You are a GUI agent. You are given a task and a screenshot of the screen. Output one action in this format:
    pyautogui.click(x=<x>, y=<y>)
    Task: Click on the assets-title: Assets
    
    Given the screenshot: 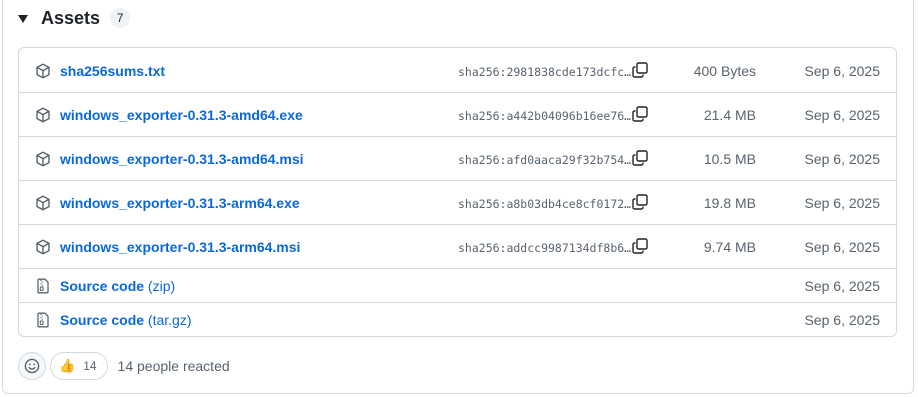 What is the action you would take?
    pyautogui.click(x=71, y=17)
    